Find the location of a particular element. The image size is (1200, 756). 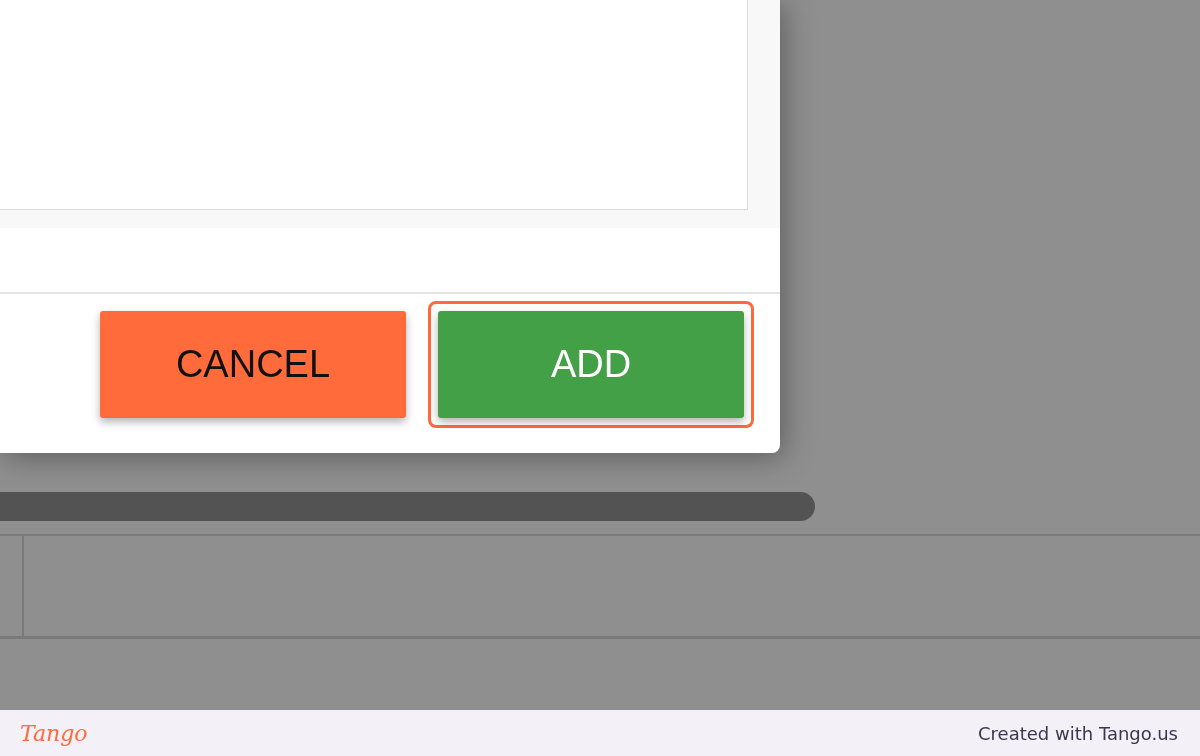

logo: Tango is located at coordinates (54, 733).